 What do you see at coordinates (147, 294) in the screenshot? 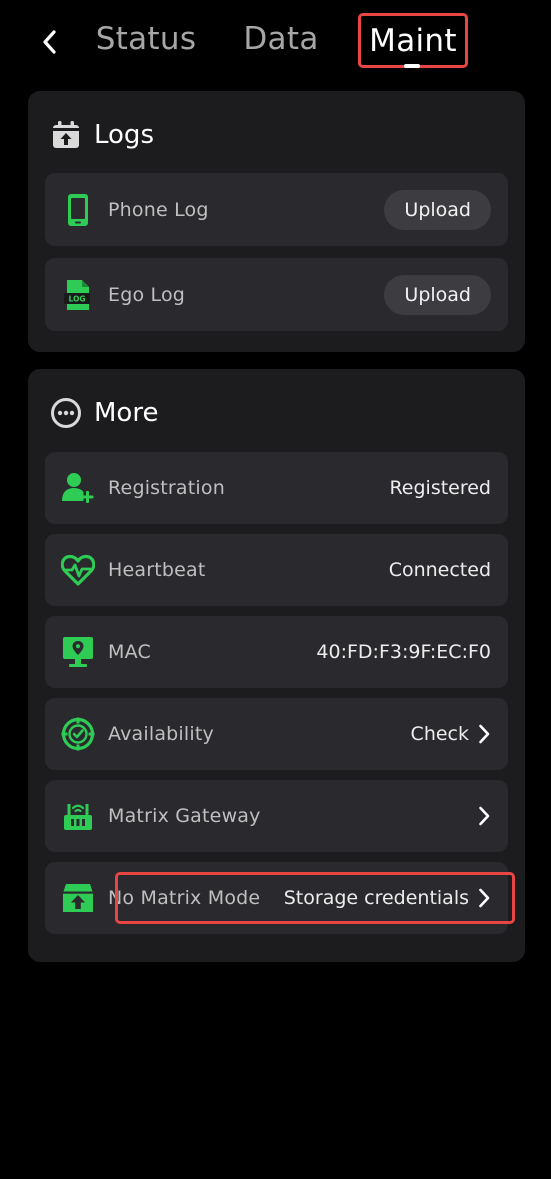
I see `ego-log-label: Ego Log` at bounding box center [147, 294].